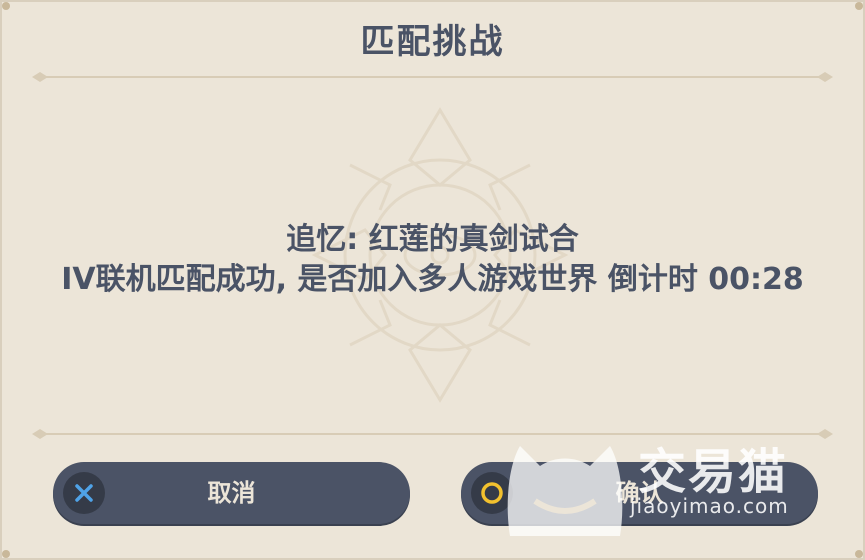  What do you see at coordinates (713, 472) in the screenshot?
I see `watermark-brand: 交易猫` at bounding box center [713, 472].